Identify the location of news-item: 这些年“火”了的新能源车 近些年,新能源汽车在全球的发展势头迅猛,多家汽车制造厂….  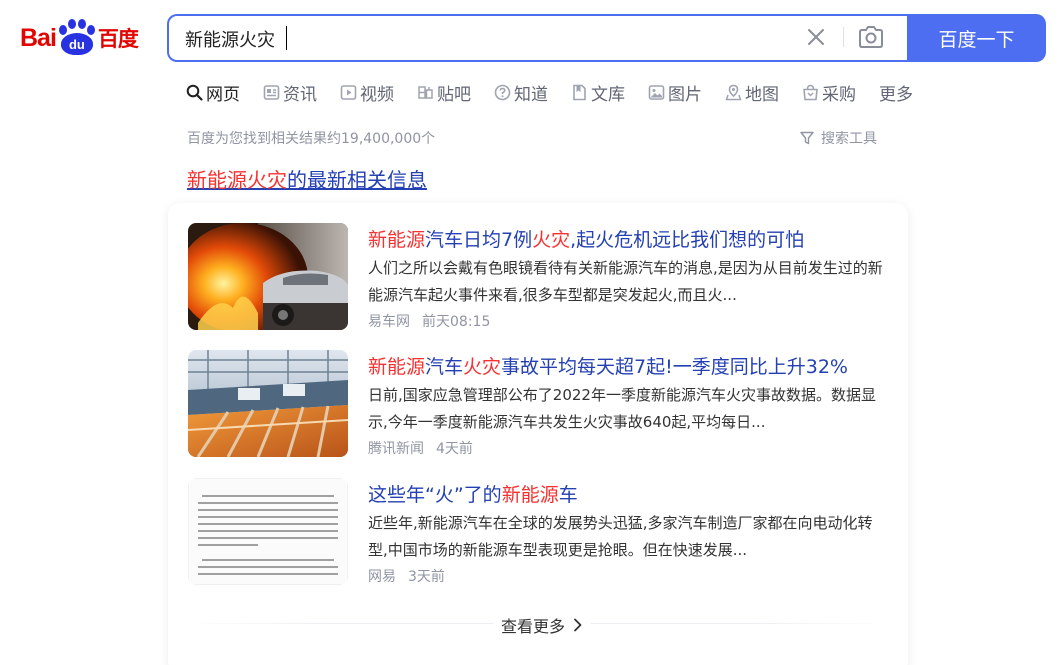
(538, 533).